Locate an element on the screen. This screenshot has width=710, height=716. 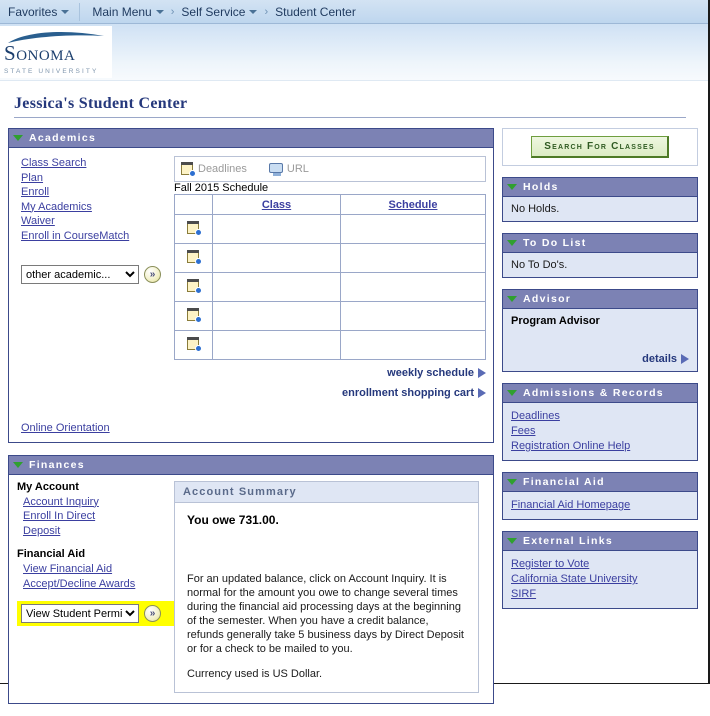
favorites-menu: Favorites is located at coordinates (43, 12).